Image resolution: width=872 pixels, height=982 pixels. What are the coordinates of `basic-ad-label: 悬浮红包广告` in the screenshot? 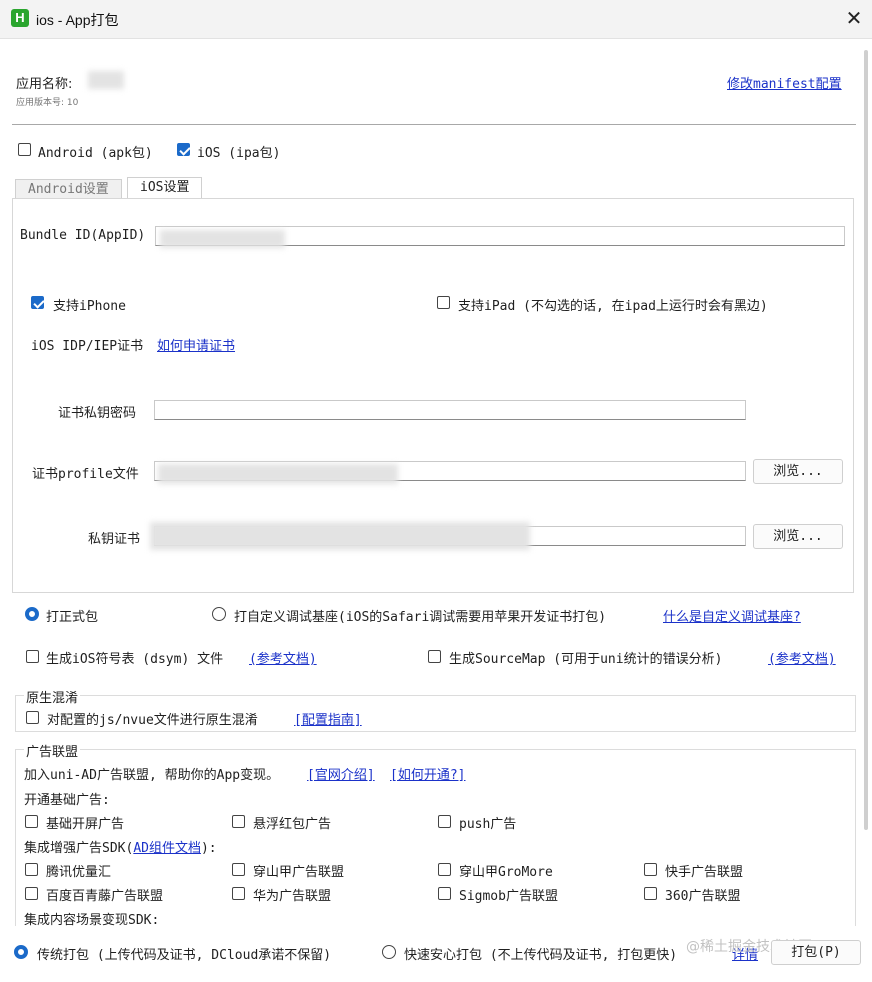 It's located at (292, 824).